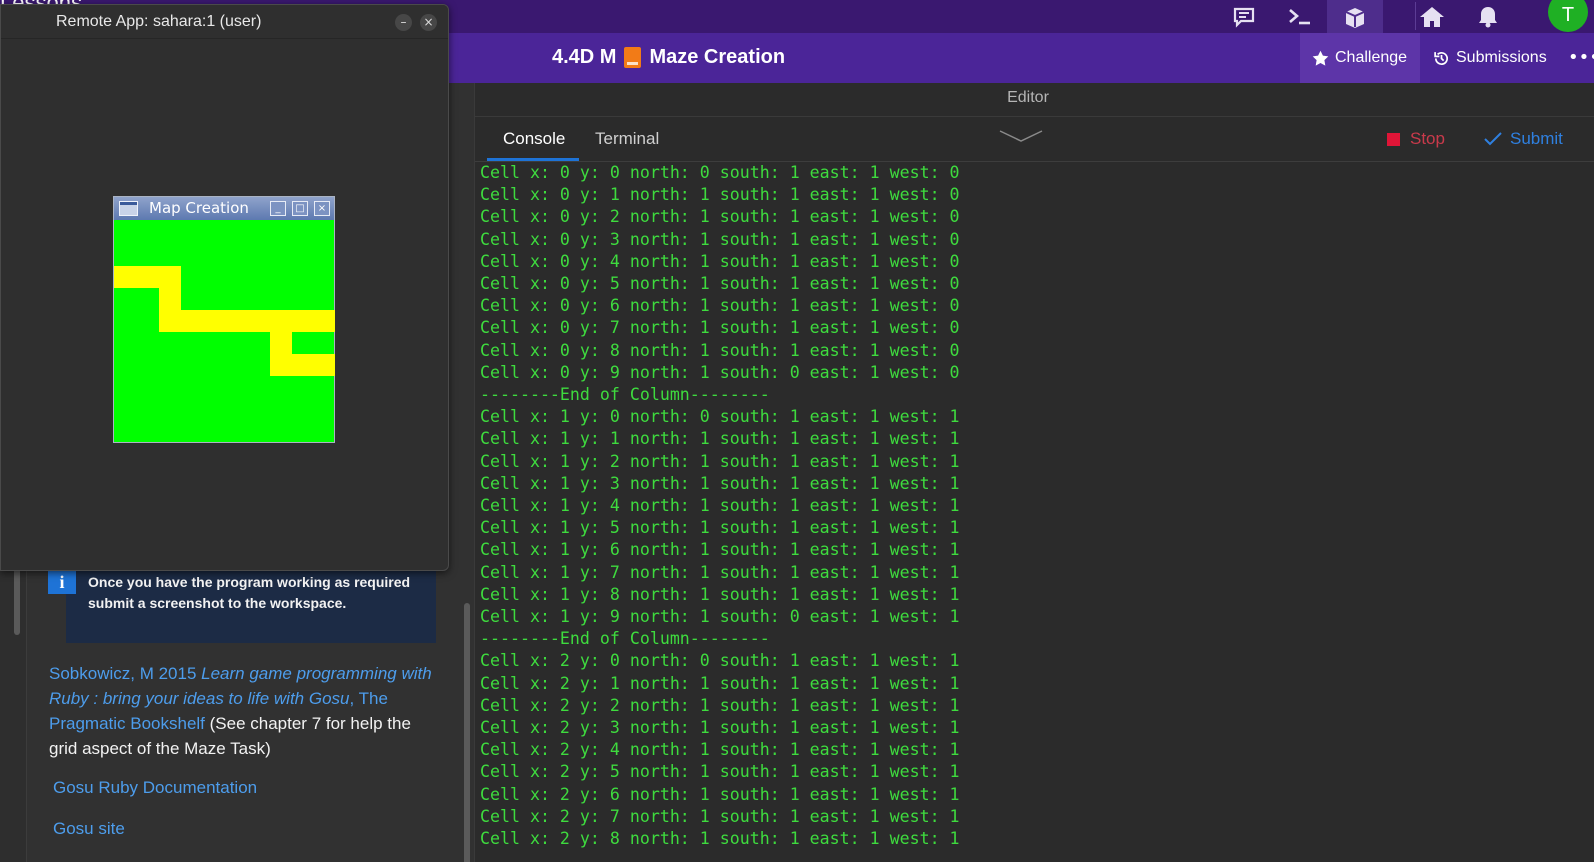 This screenshot has height=862, width=1594. Describe the element at coordinates (155, 788) in the screenshot. I see `gosu-ruby-documentation-link: Gosu Ruby Documentation` at that location.